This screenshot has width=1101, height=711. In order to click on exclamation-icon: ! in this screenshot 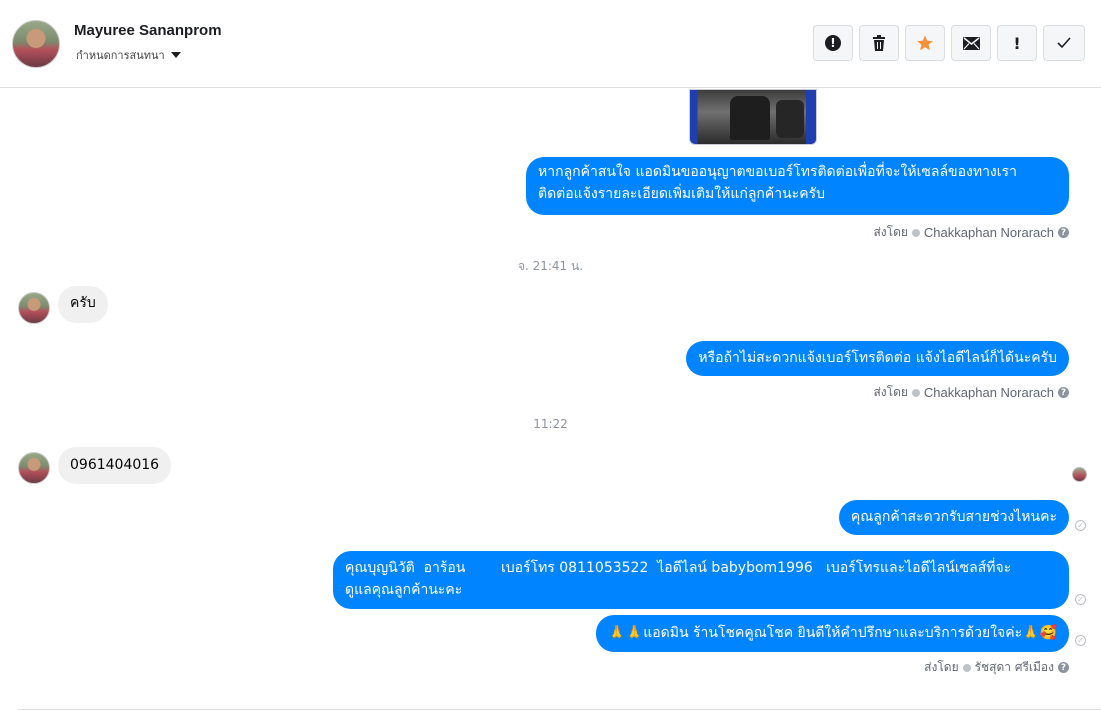, I will do `click(1017, 43)`.